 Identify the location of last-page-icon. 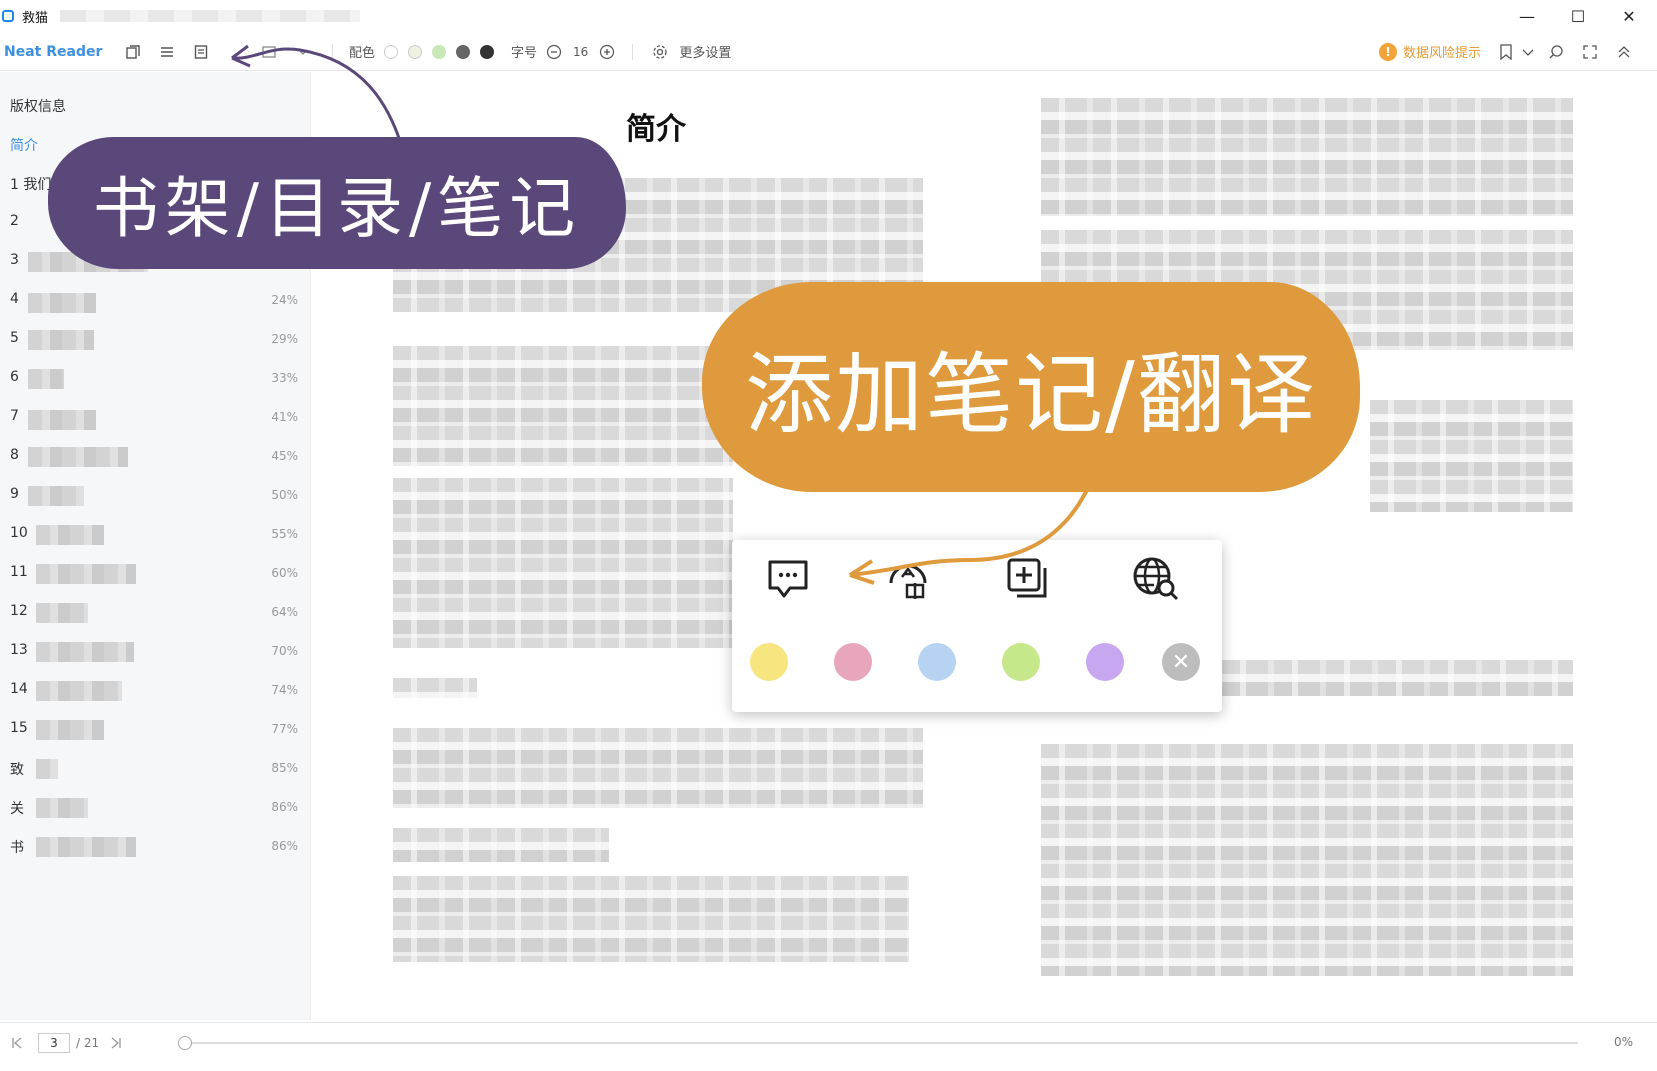
(116, 1043).